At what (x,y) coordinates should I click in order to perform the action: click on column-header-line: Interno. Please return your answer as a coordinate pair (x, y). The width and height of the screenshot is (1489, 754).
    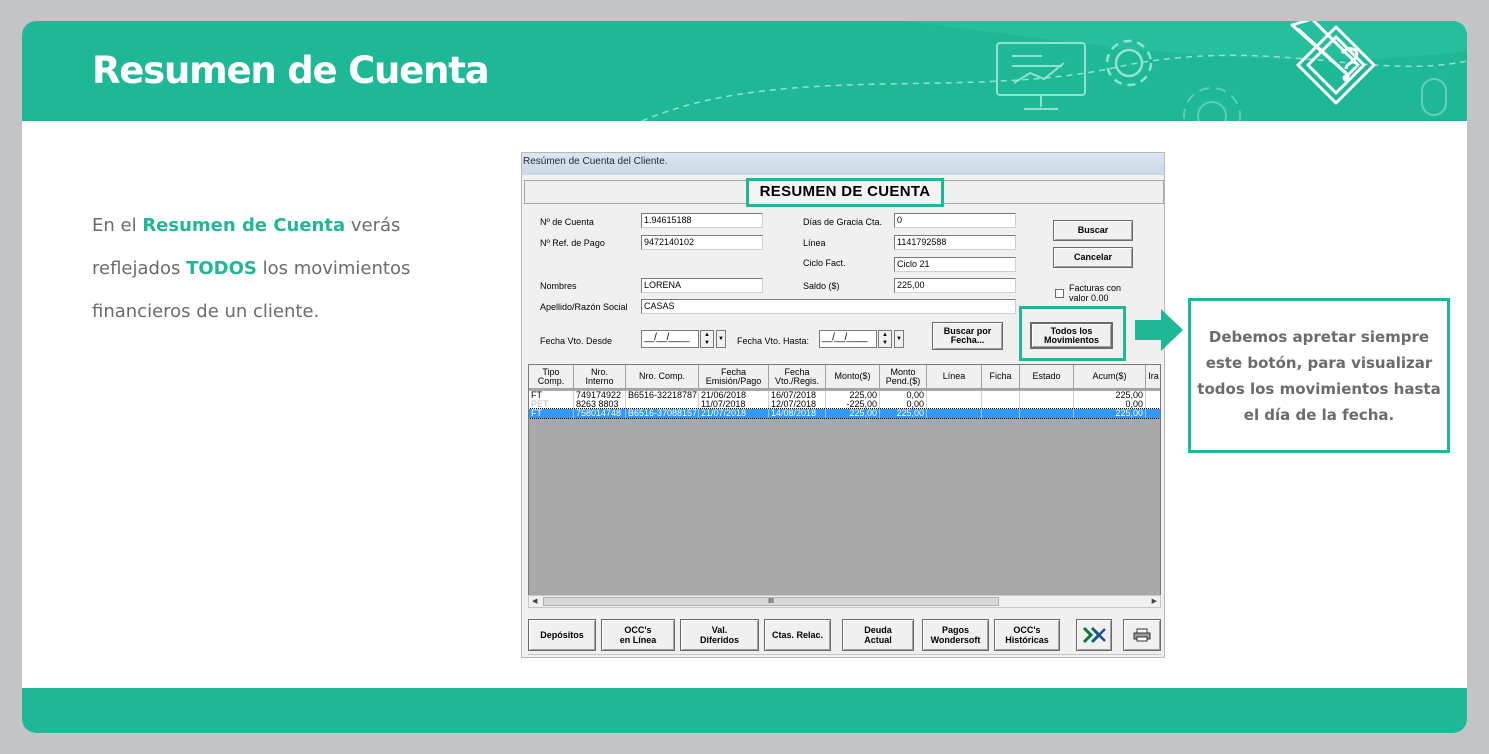
    Looking at the image, I should click on (599, 380).